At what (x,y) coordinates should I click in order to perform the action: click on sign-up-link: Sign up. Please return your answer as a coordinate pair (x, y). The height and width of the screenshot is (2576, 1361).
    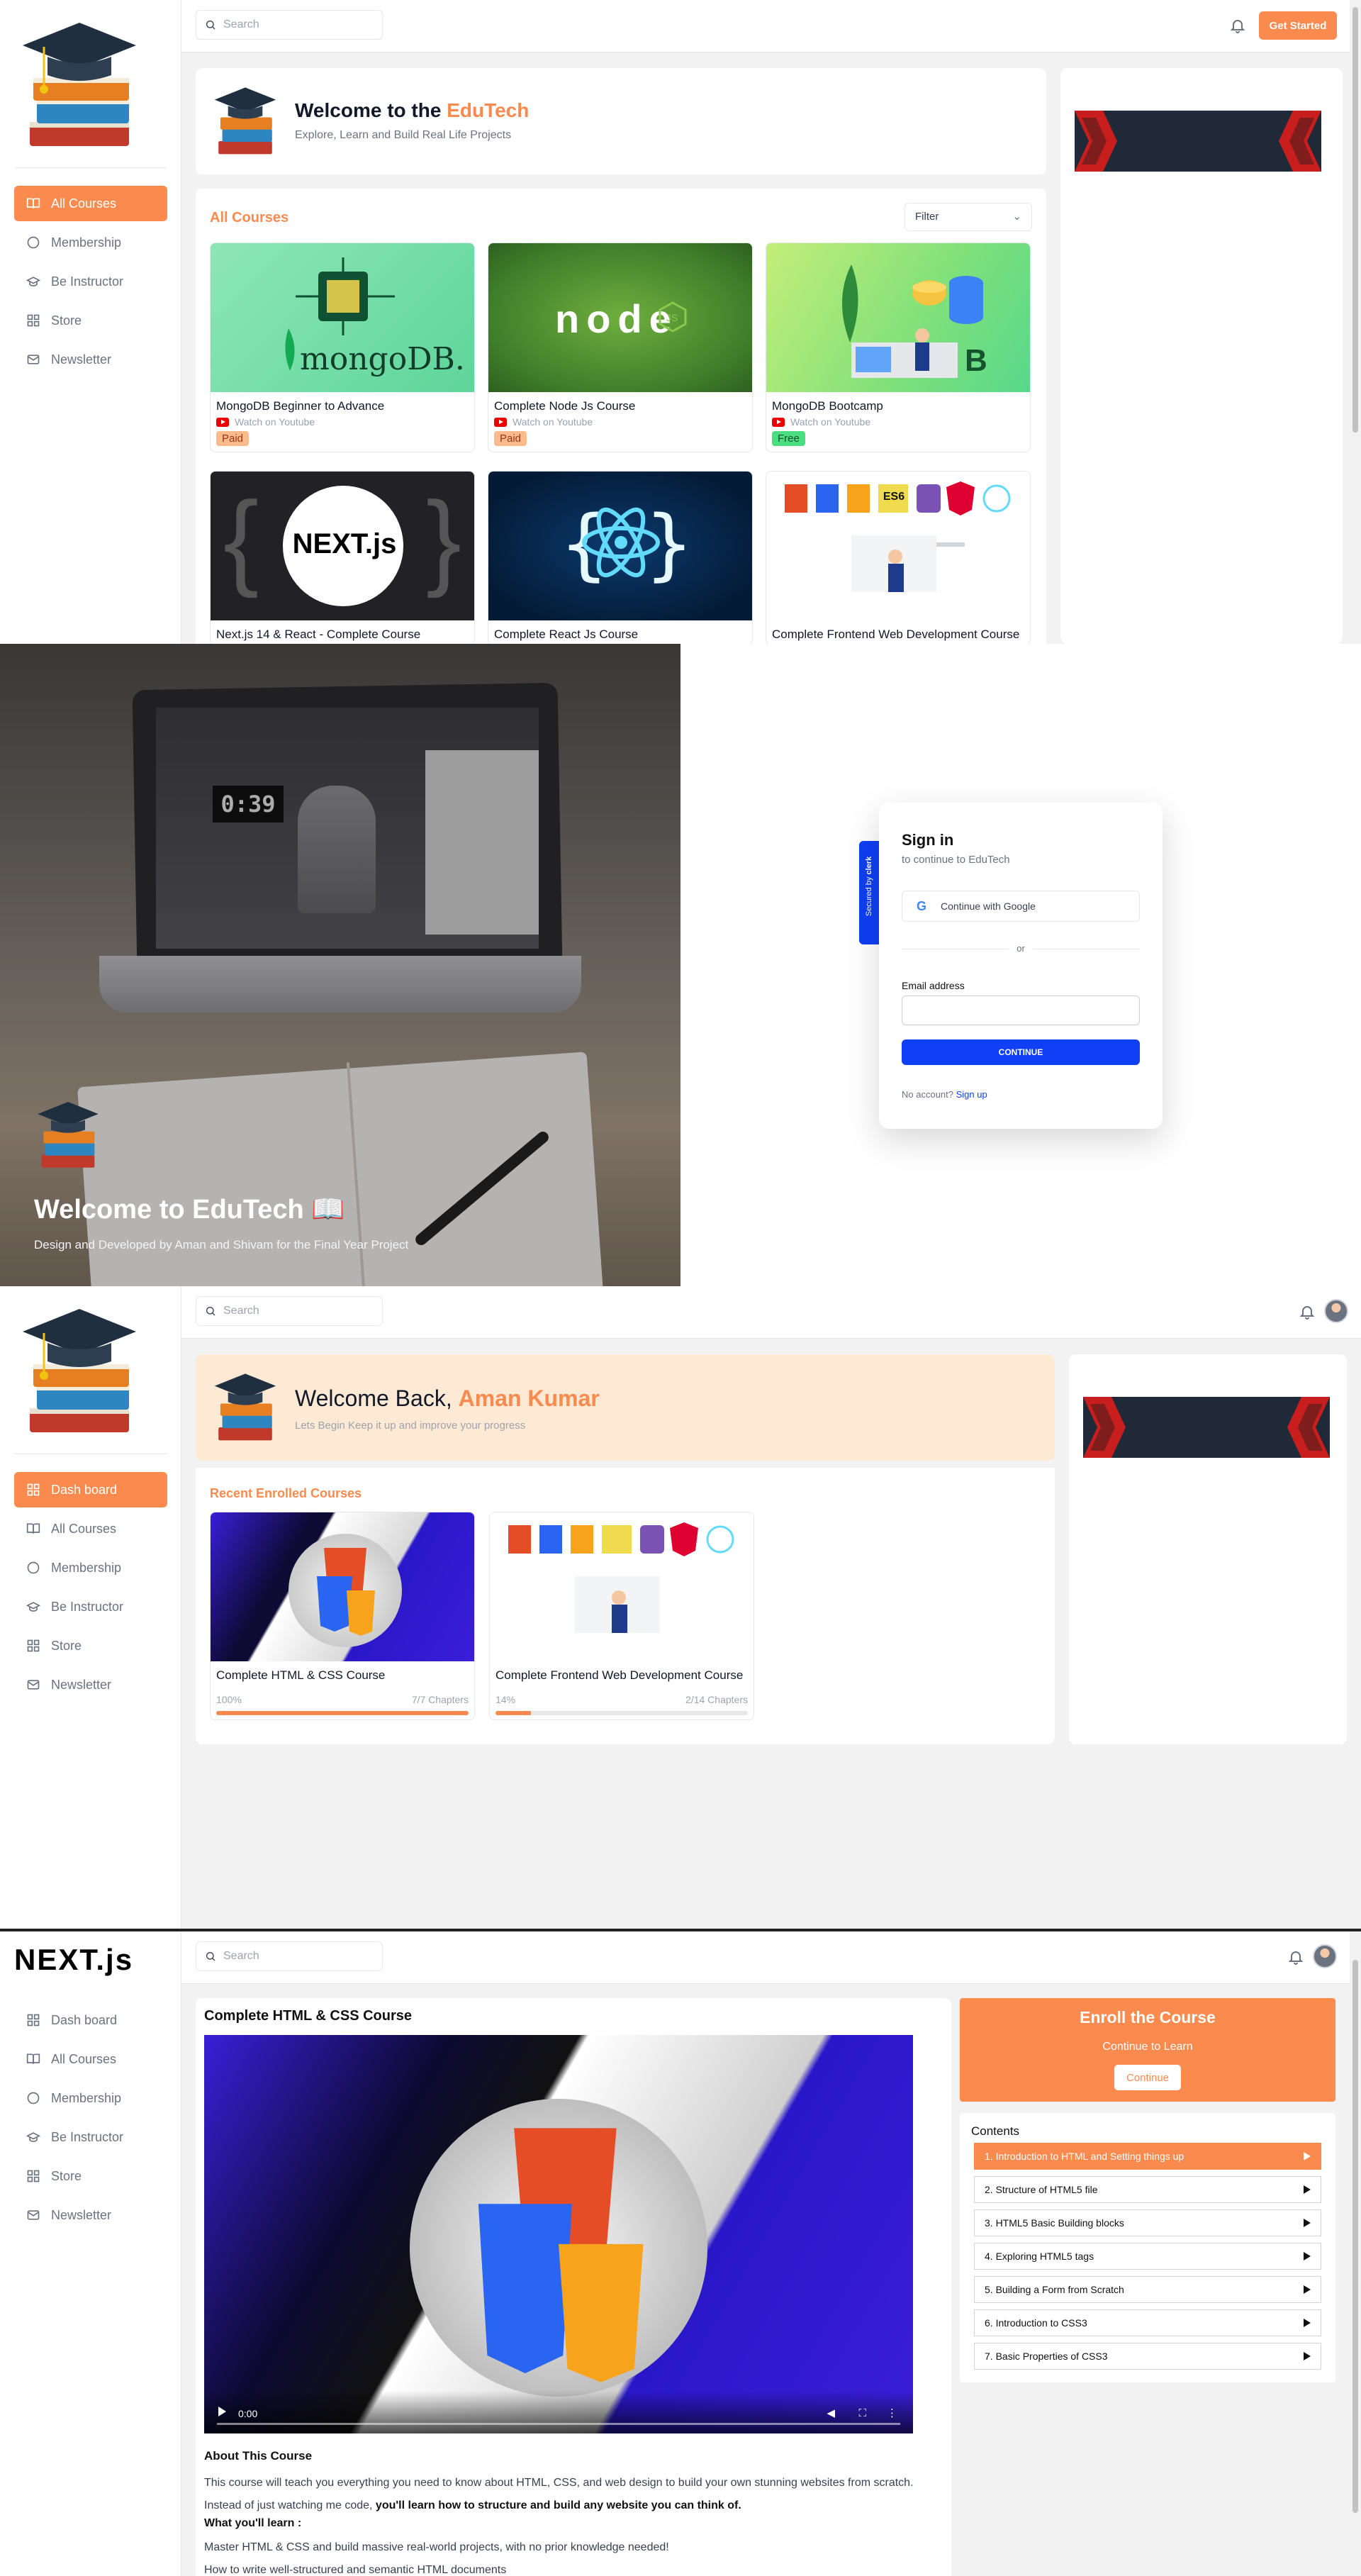
    Looking at the image, I should click on (971, 1094).